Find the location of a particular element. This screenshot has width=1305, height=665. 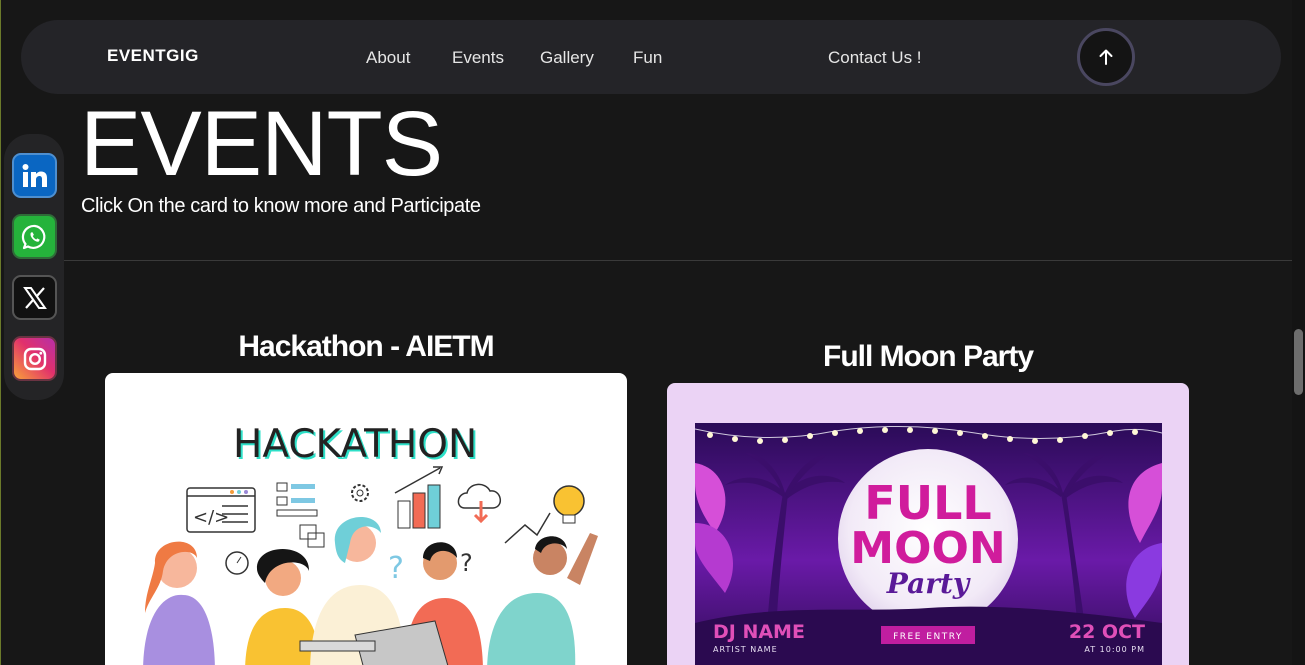

nav-contact-link: Contact Us ! is located at coordinates (875, 58).